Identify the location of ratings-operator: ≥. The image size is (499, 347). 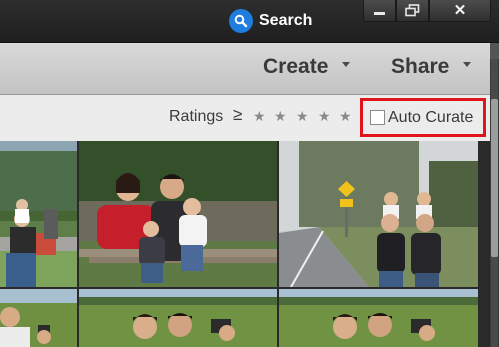
(238, 114).